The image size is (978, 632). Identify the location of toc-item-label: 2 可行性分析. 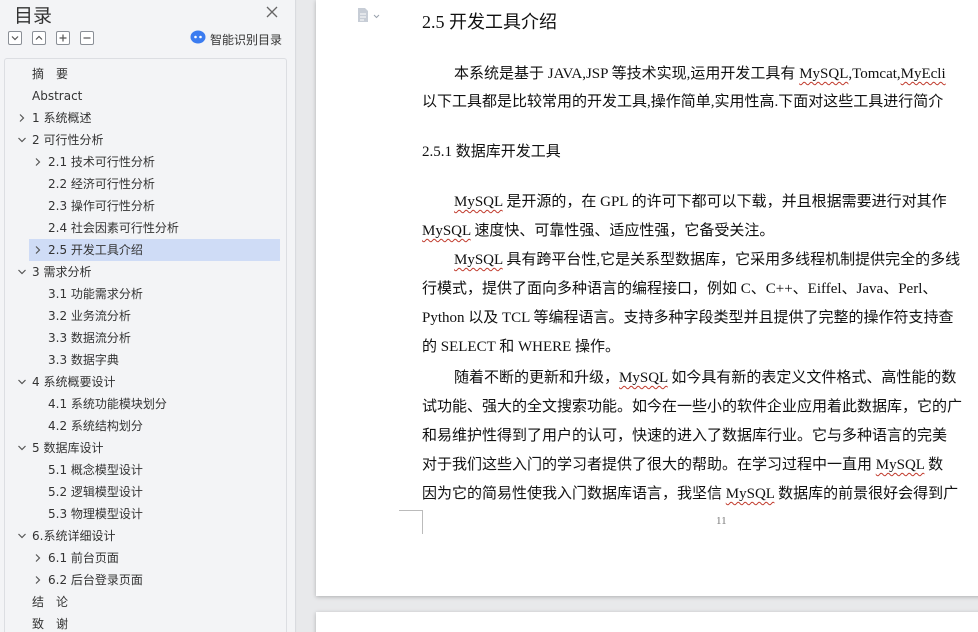
(68, 140).